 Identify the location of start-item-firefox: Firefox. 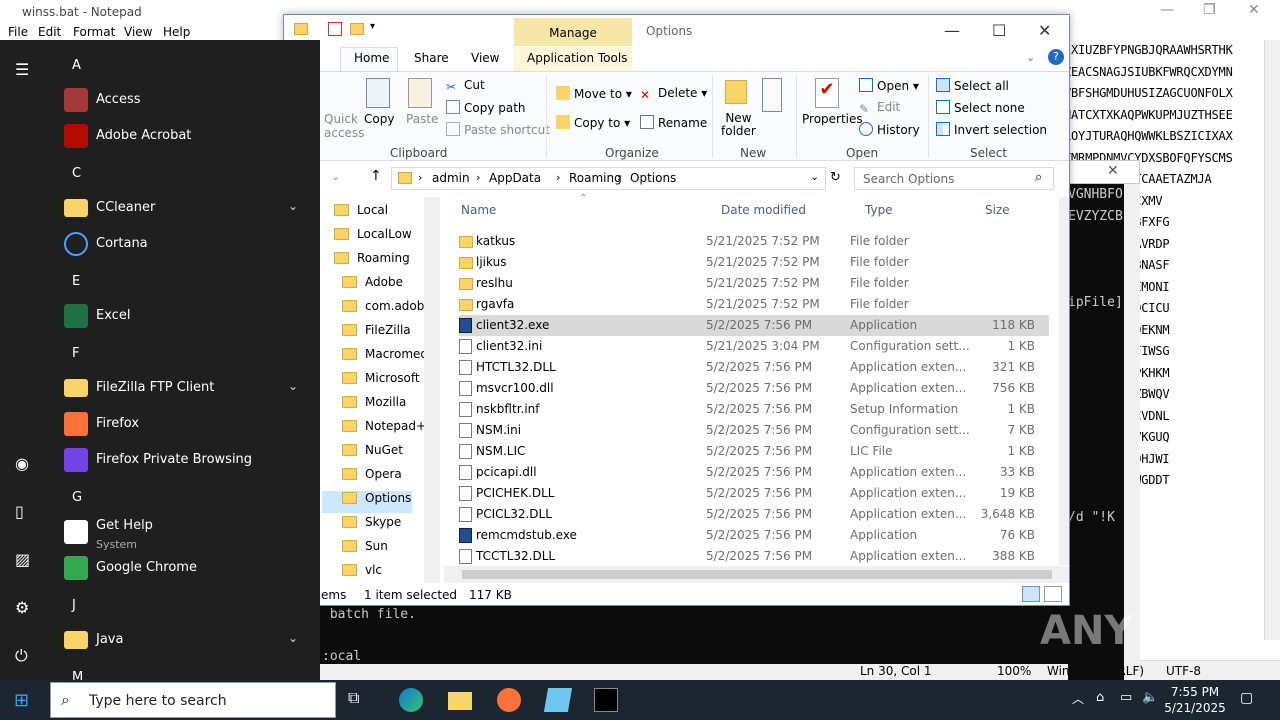
(187, 424).